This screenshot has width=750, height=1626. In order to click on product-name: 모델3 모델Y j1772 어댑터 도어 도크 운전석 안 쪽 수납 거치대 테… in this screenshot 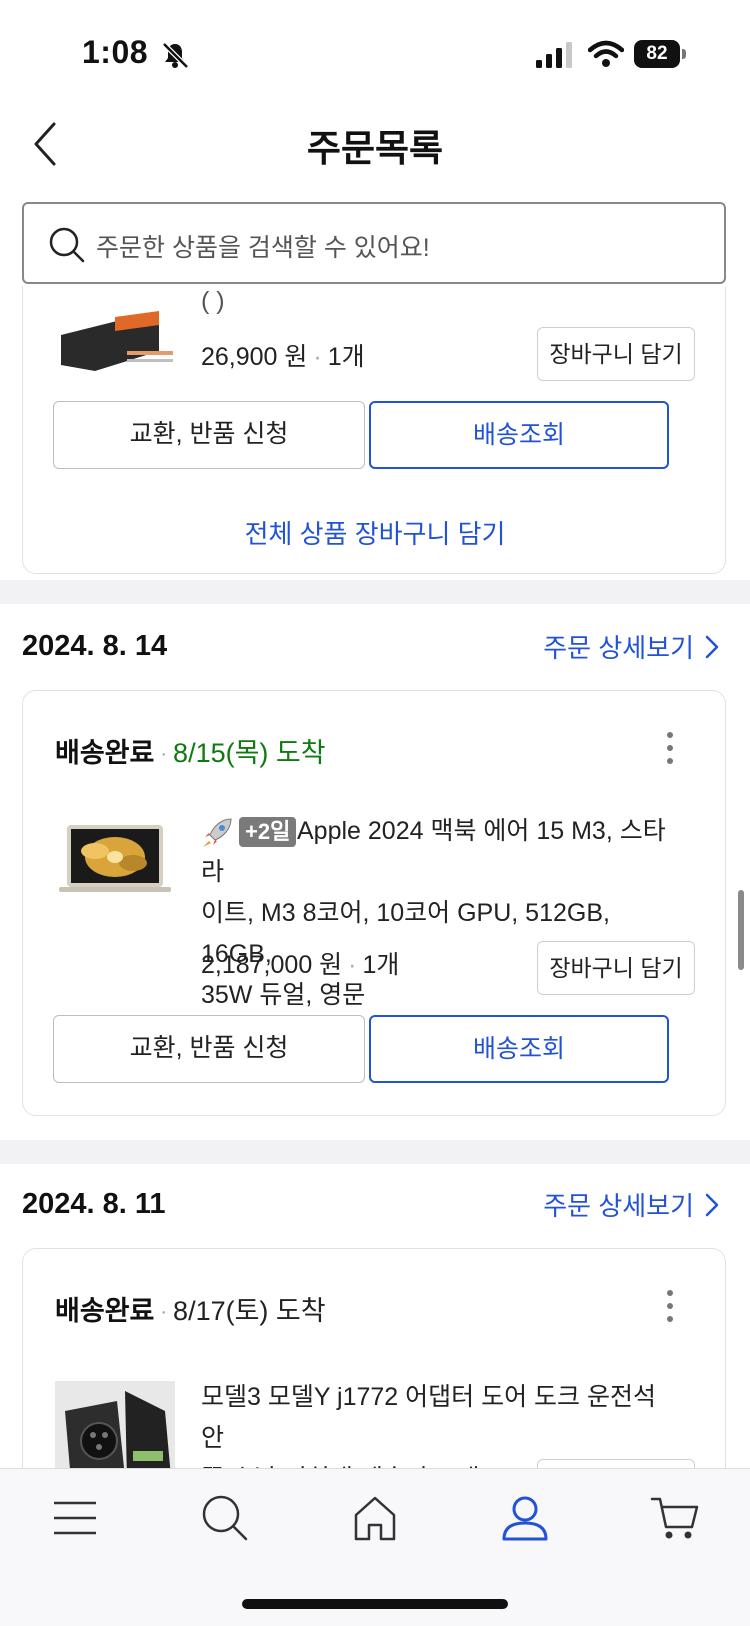, I will do `click(441, 1422)`.